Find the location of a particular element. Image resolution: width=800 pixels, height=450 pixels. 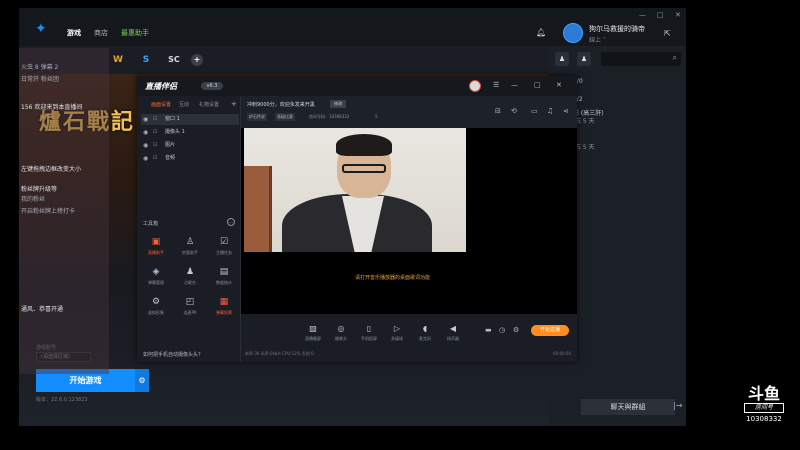

share-icon: ⋖ is located at coordinates (566, 111).